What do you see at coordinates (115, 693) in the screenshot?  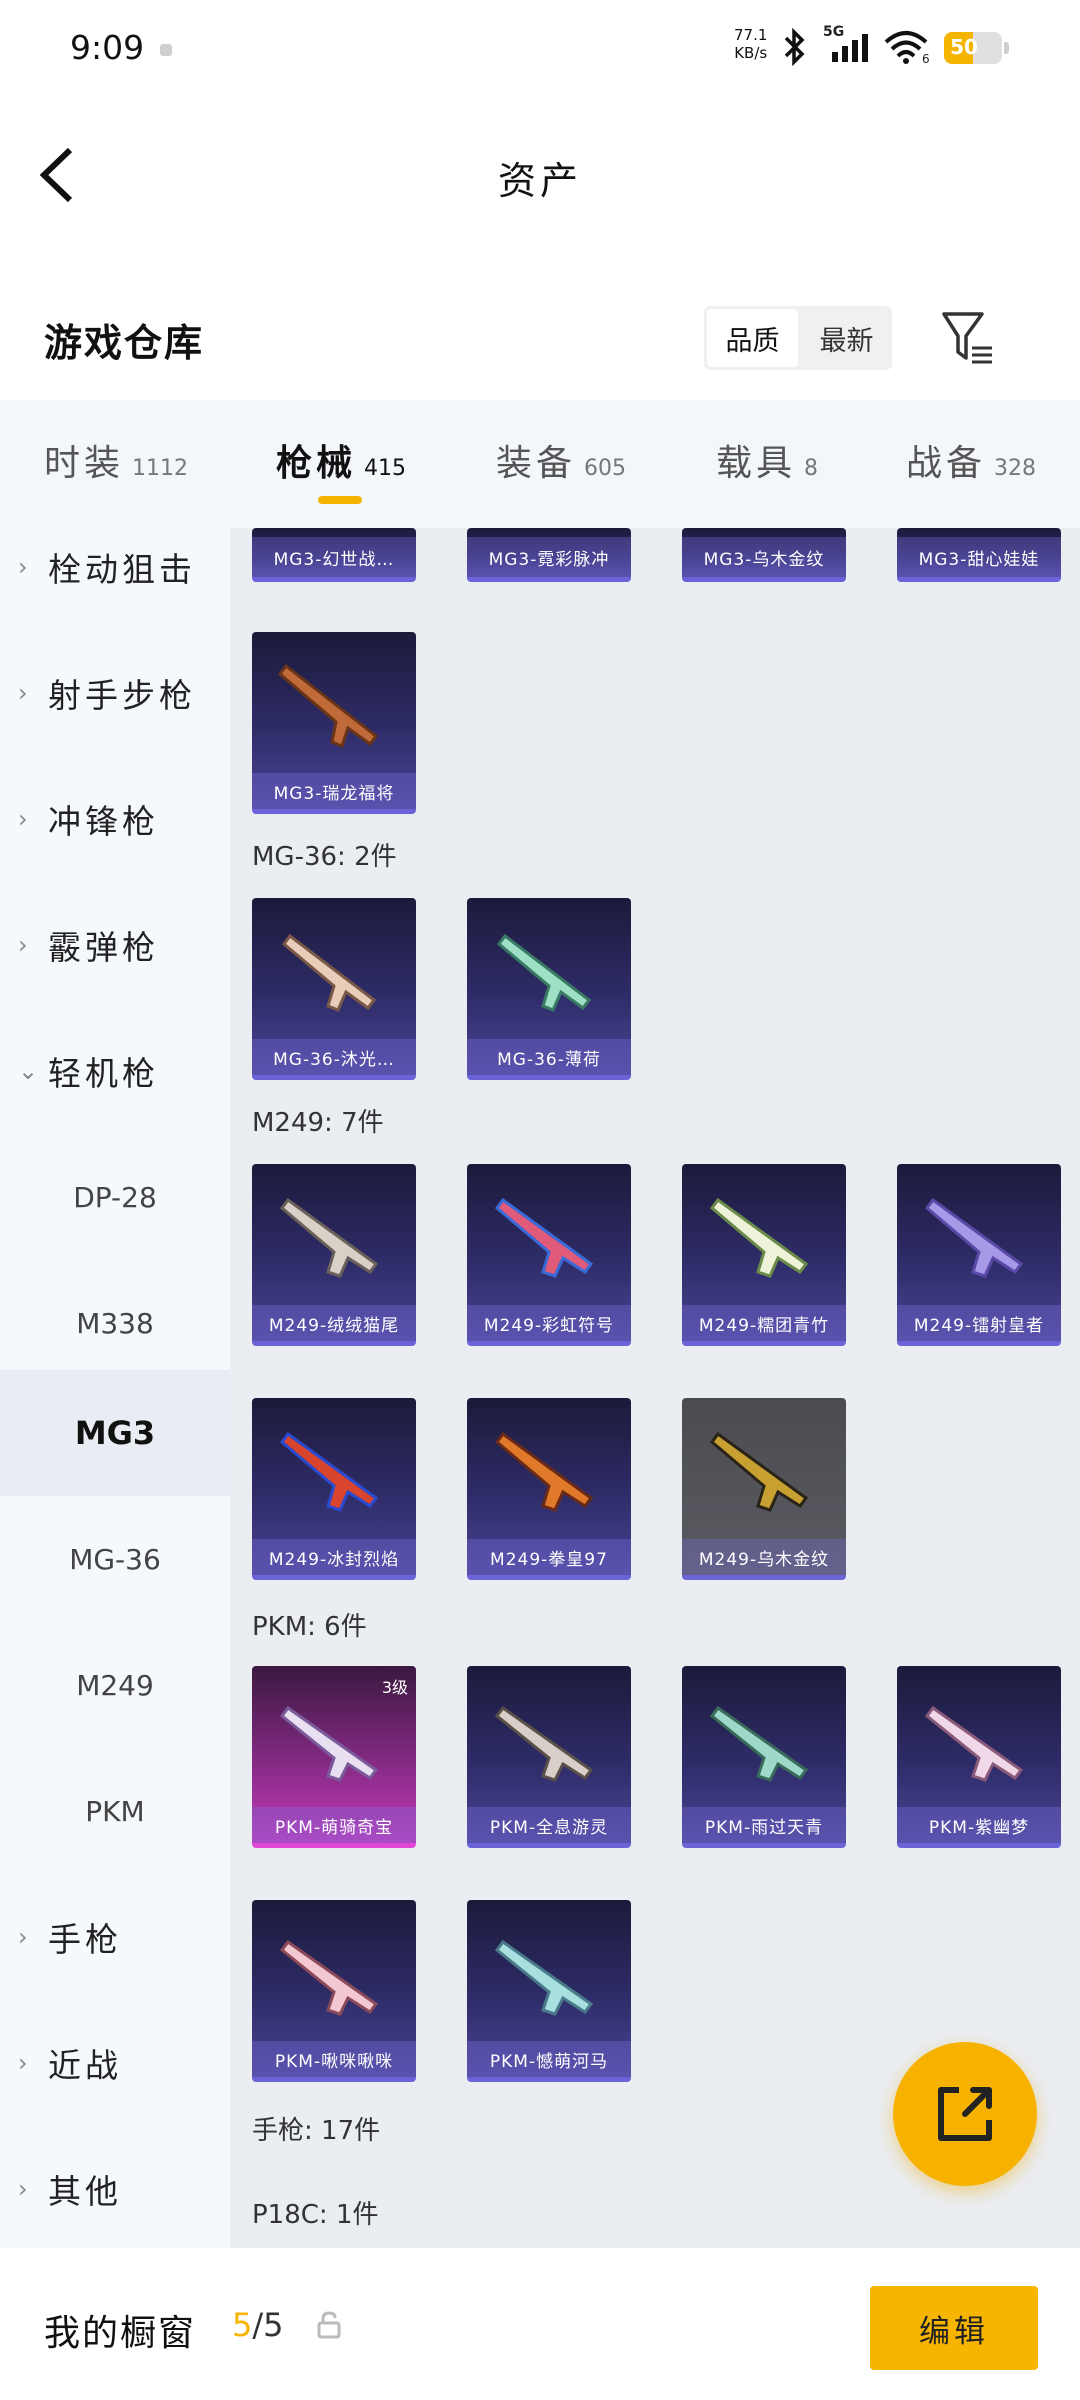 I see `sidebar-item-marksman-rifle: › 射手步枪` at bounding box center [115, 693].